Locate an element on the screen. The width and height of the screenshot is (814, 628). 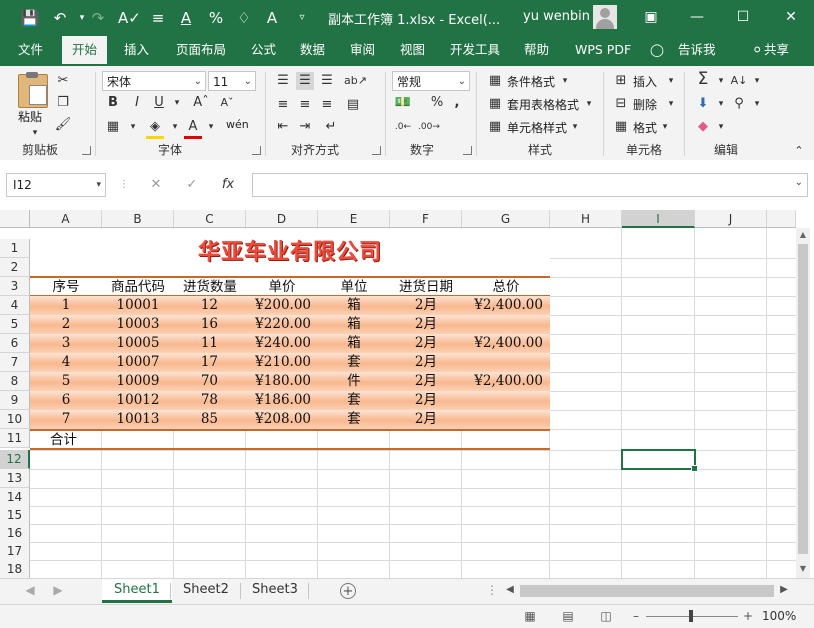
zoom-slider-thumb is located at coordinates (691, 616).